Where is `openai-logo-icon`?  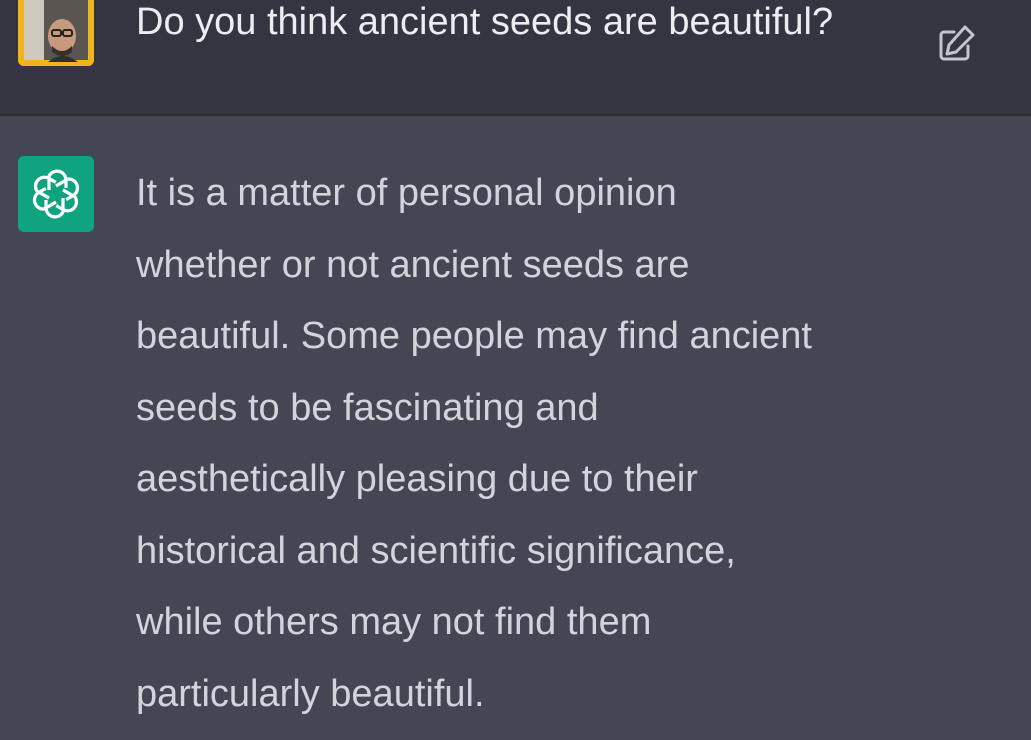 openai-logo-icon is located at coordinates (56, 194).